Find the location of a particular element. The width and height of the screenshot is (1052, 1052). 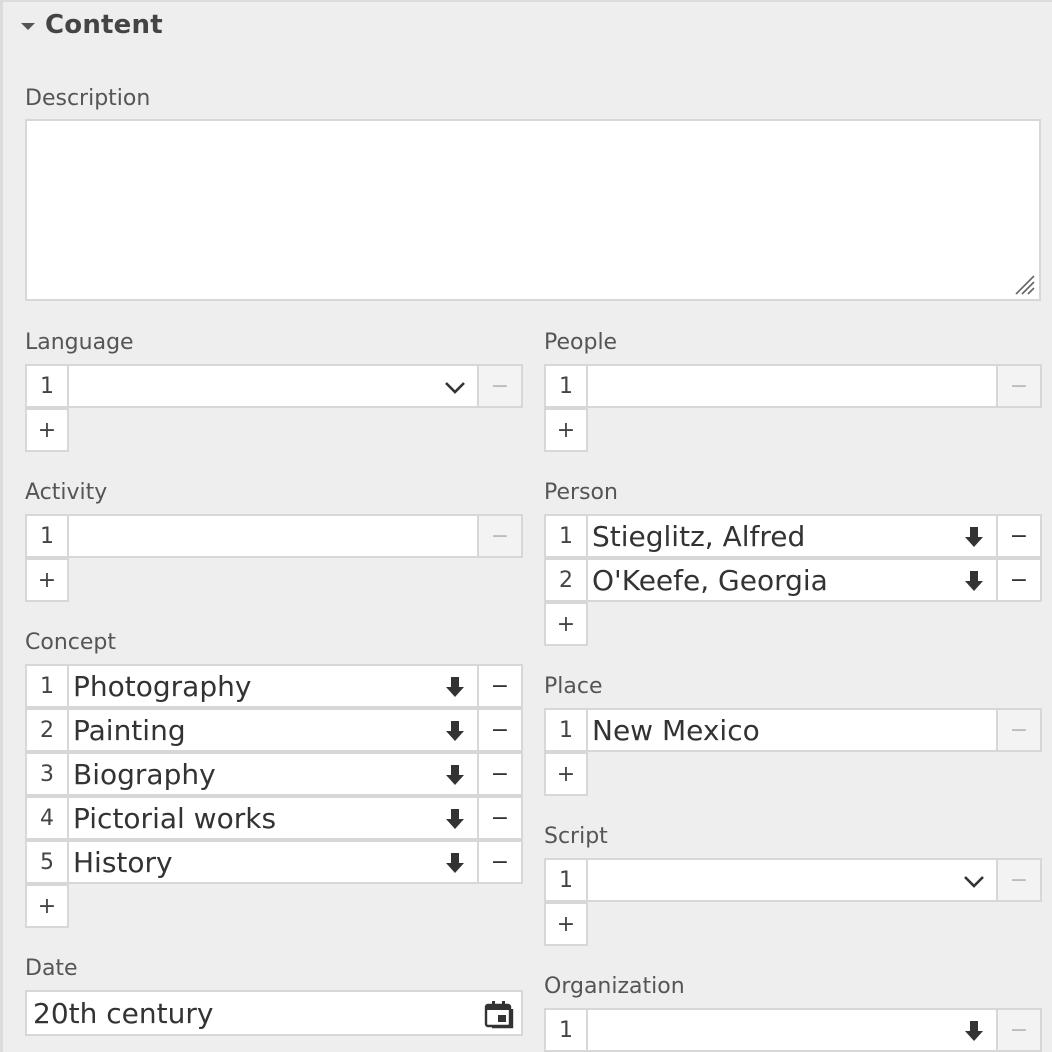

organization-input is located at coordinates (793, 1030).